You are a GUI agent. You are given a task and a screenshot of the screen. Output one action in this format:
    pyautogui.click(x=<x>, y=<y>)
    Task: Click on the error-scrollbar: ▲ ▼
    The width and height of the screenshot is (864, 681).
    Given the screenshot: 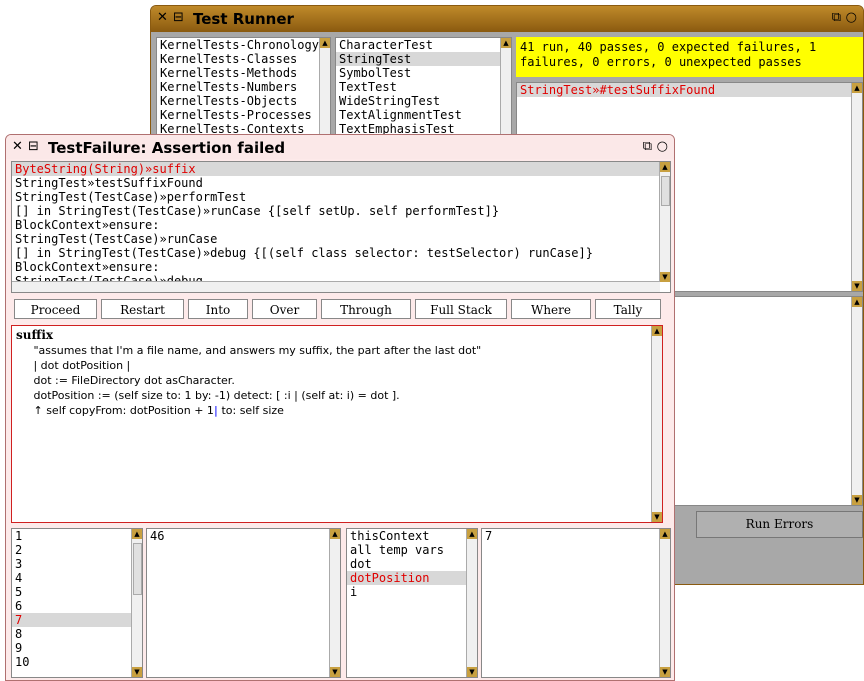 What is the action you would take?
    pyautogui.click(x=856, y=401)
    